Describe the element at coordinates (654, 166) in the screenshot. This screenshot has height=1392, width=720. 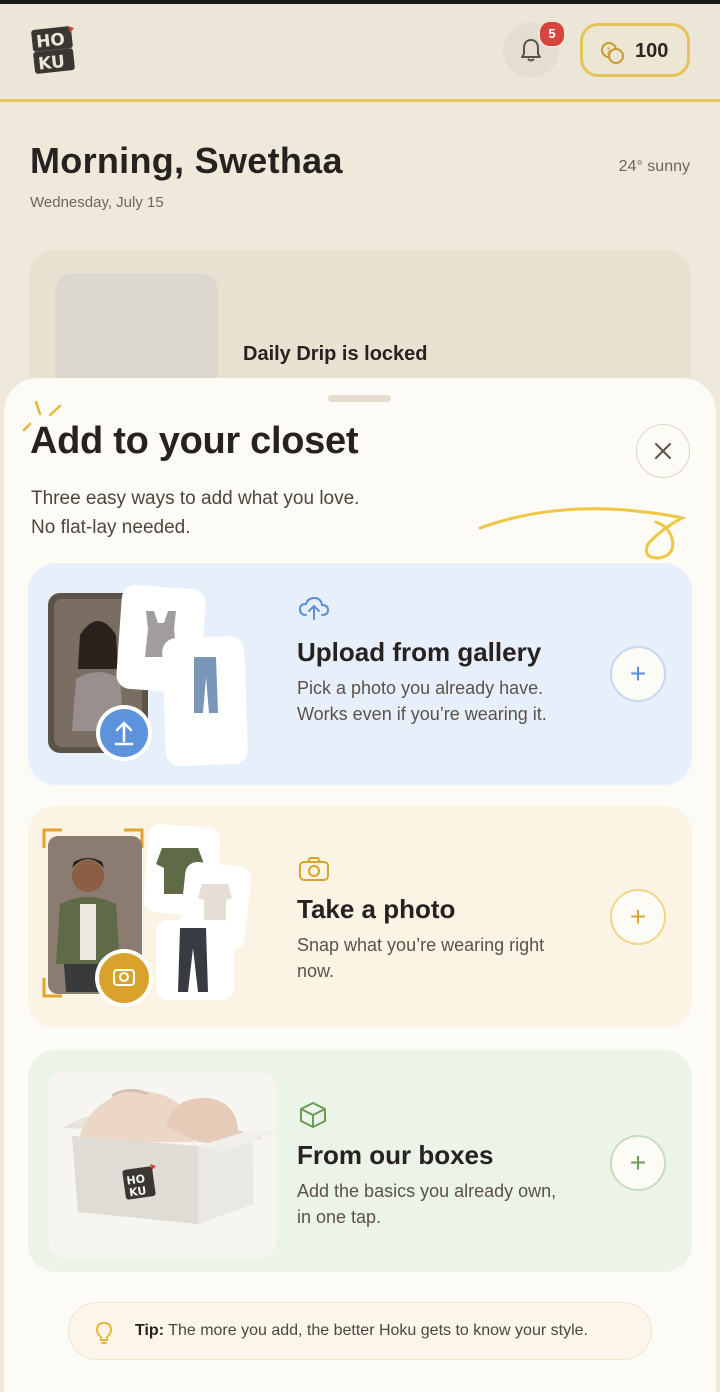
I see `weather-label: 24° sunny` at that location.